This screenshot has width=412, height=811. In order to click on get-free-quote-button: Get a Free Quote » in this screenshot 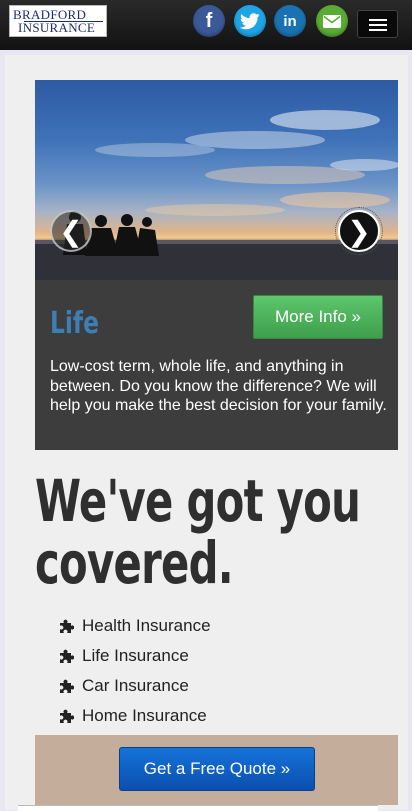, I will do `click(217, 769)`.